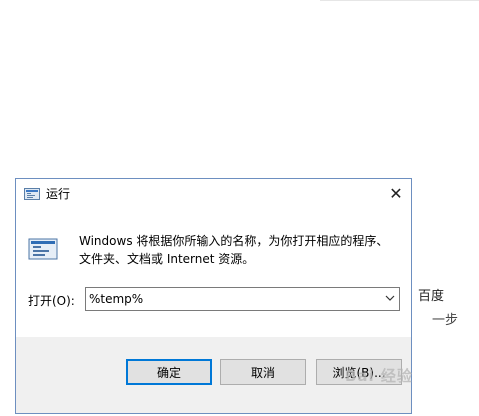 Image resolution: width=479 pixels, height=416 pixels. I want to click on background-text-baidu: 百度, so click(431, 296).